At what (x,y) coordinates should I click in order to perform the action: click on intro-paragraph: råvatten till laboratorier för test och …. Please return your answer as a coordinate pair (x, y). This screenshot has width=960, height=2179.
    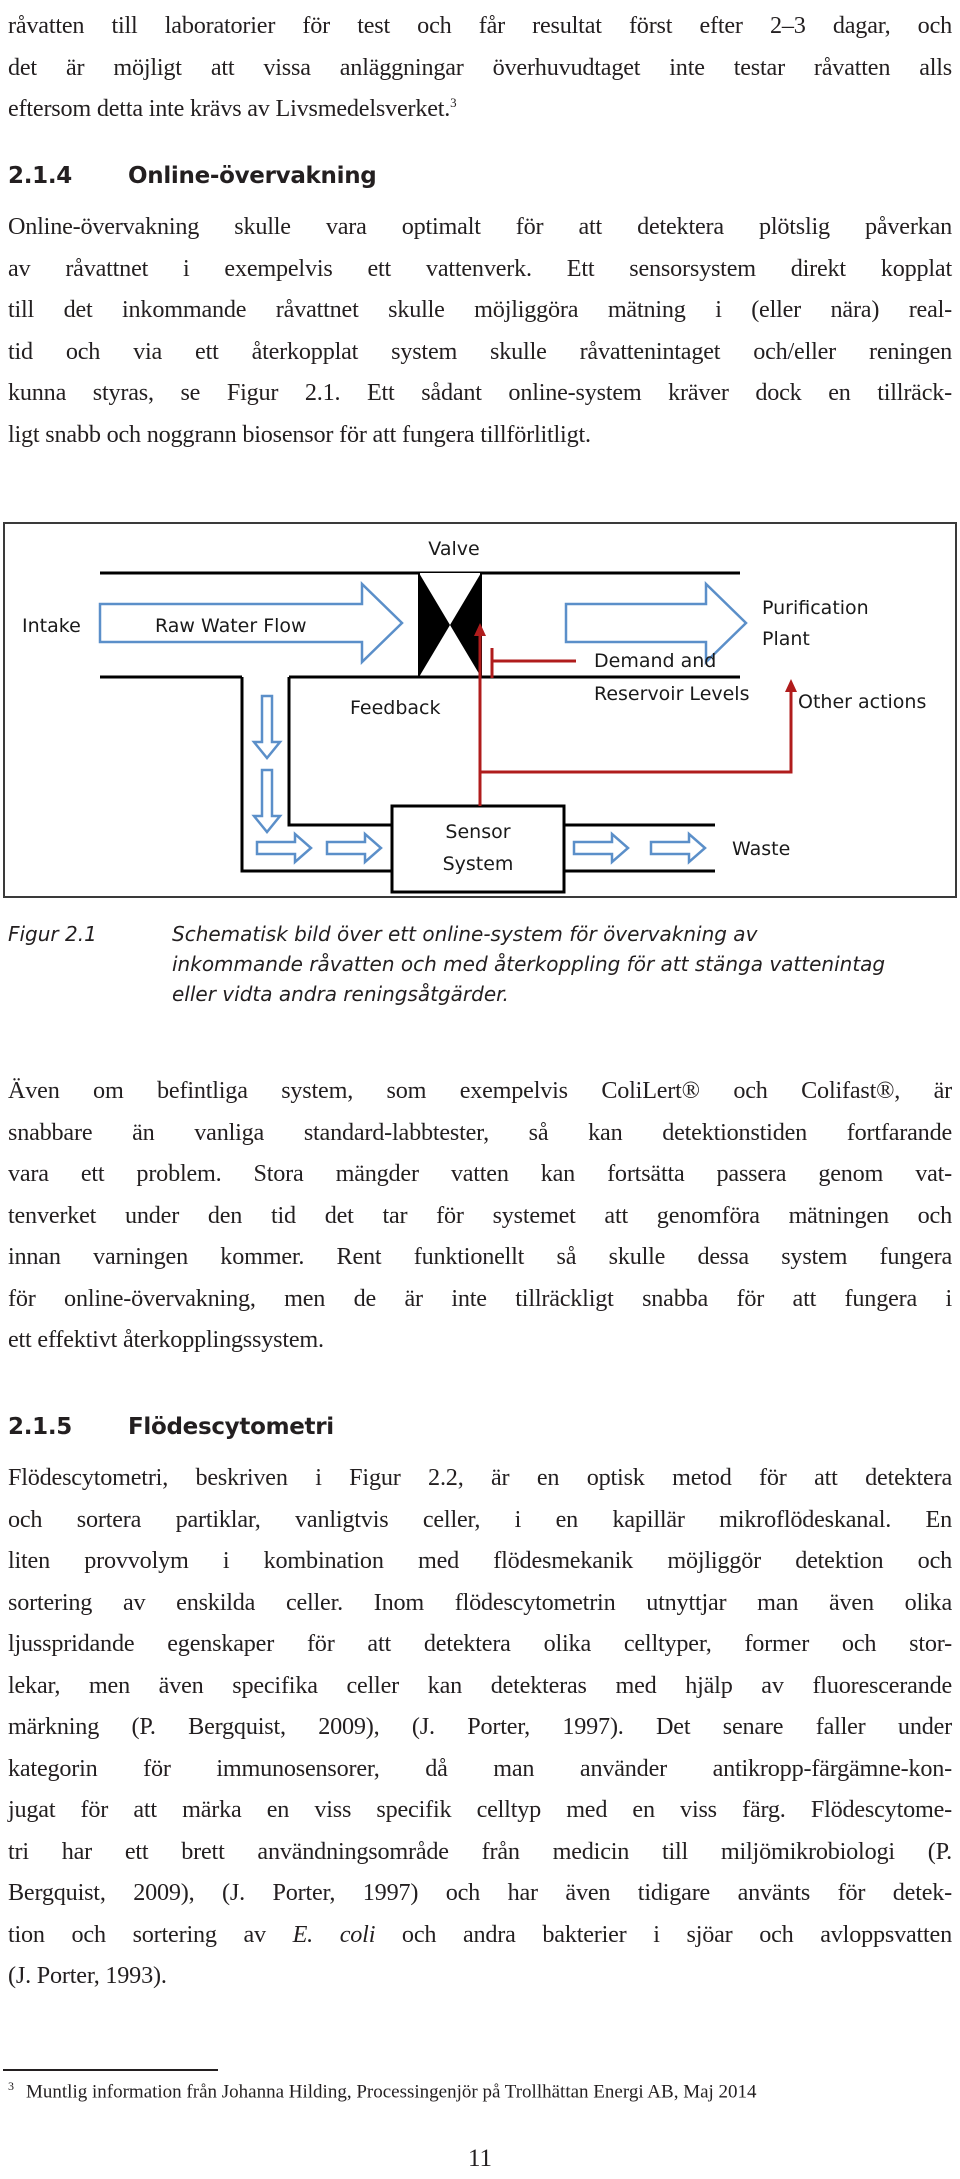
    Looking at the image, I should click on (480, 67).